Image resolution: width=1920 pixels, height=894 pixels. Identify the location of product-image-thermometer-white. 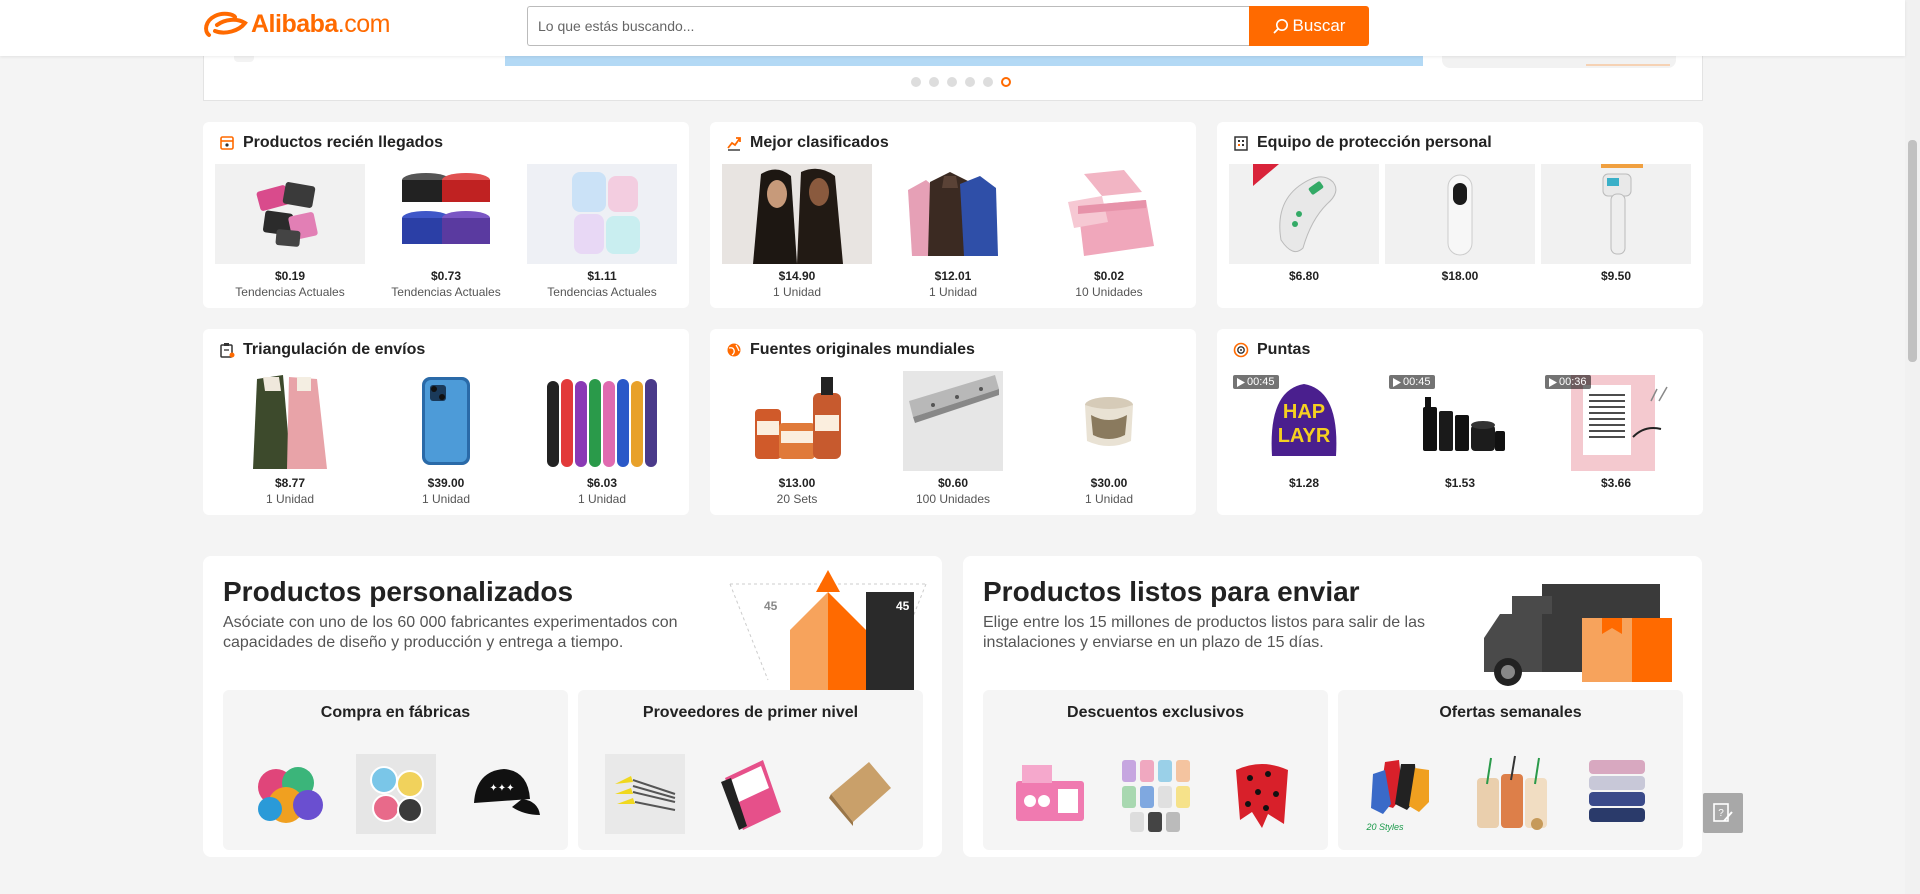
(1460, 214).